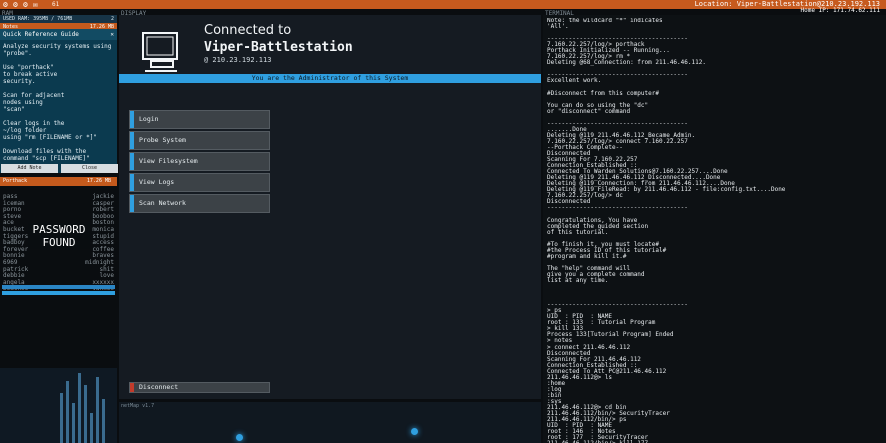 Image resolution: width=886 pixels, height=443 pixels. What do you see at coordinates (199, 182) in the screenshot?
I see `view-logs-button: View Logs` at bounding box center [199, 182].